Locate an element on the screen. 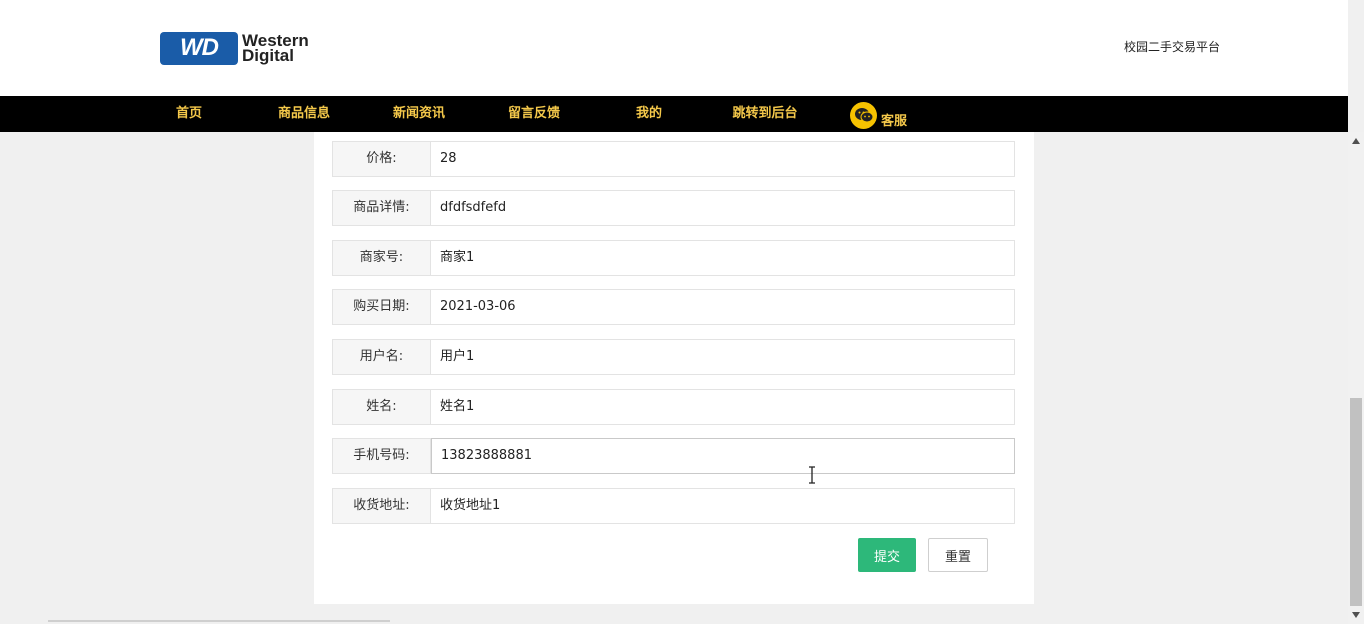 This screenshot has width=1364, height=624. vertical-scrollbar is located at coordinates (1356, 378).